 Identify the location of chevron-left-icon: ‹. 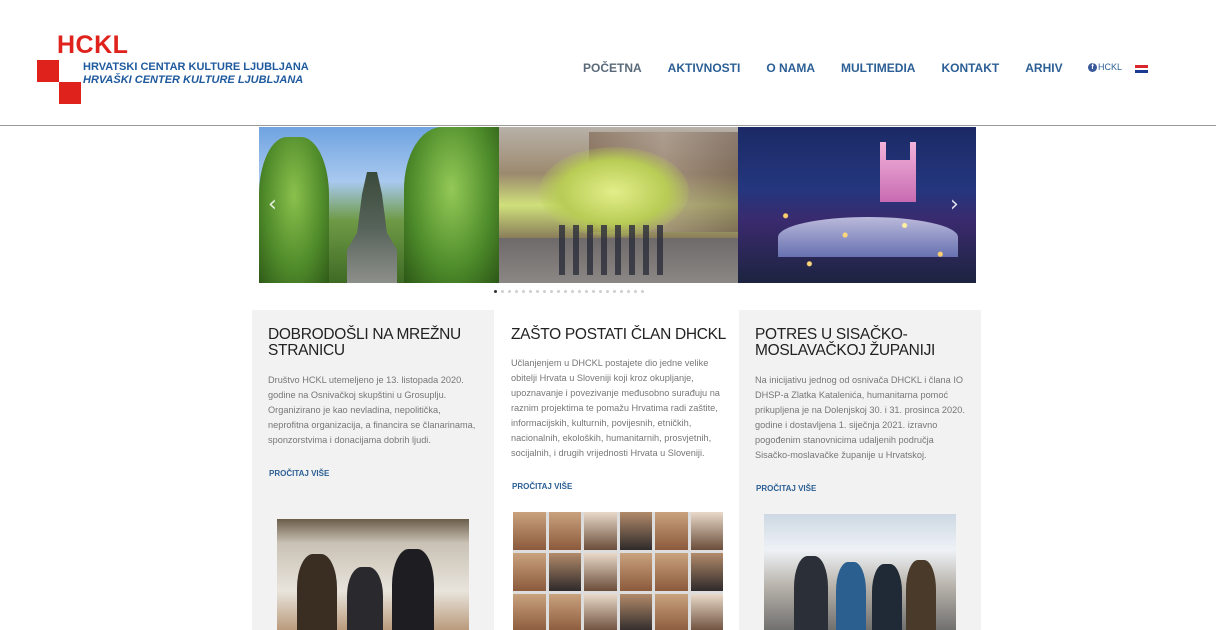
(272, 204).